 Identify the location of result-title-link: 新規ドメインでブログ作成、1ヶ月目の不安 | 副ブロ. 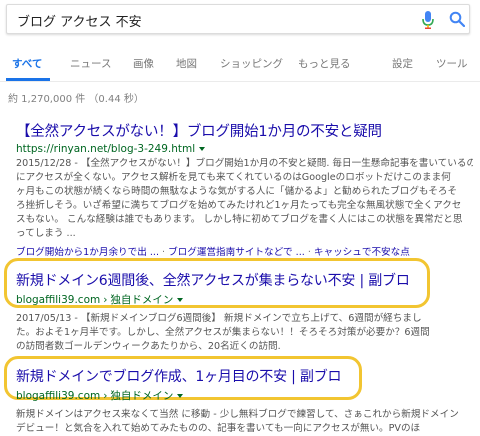
(244, 376).